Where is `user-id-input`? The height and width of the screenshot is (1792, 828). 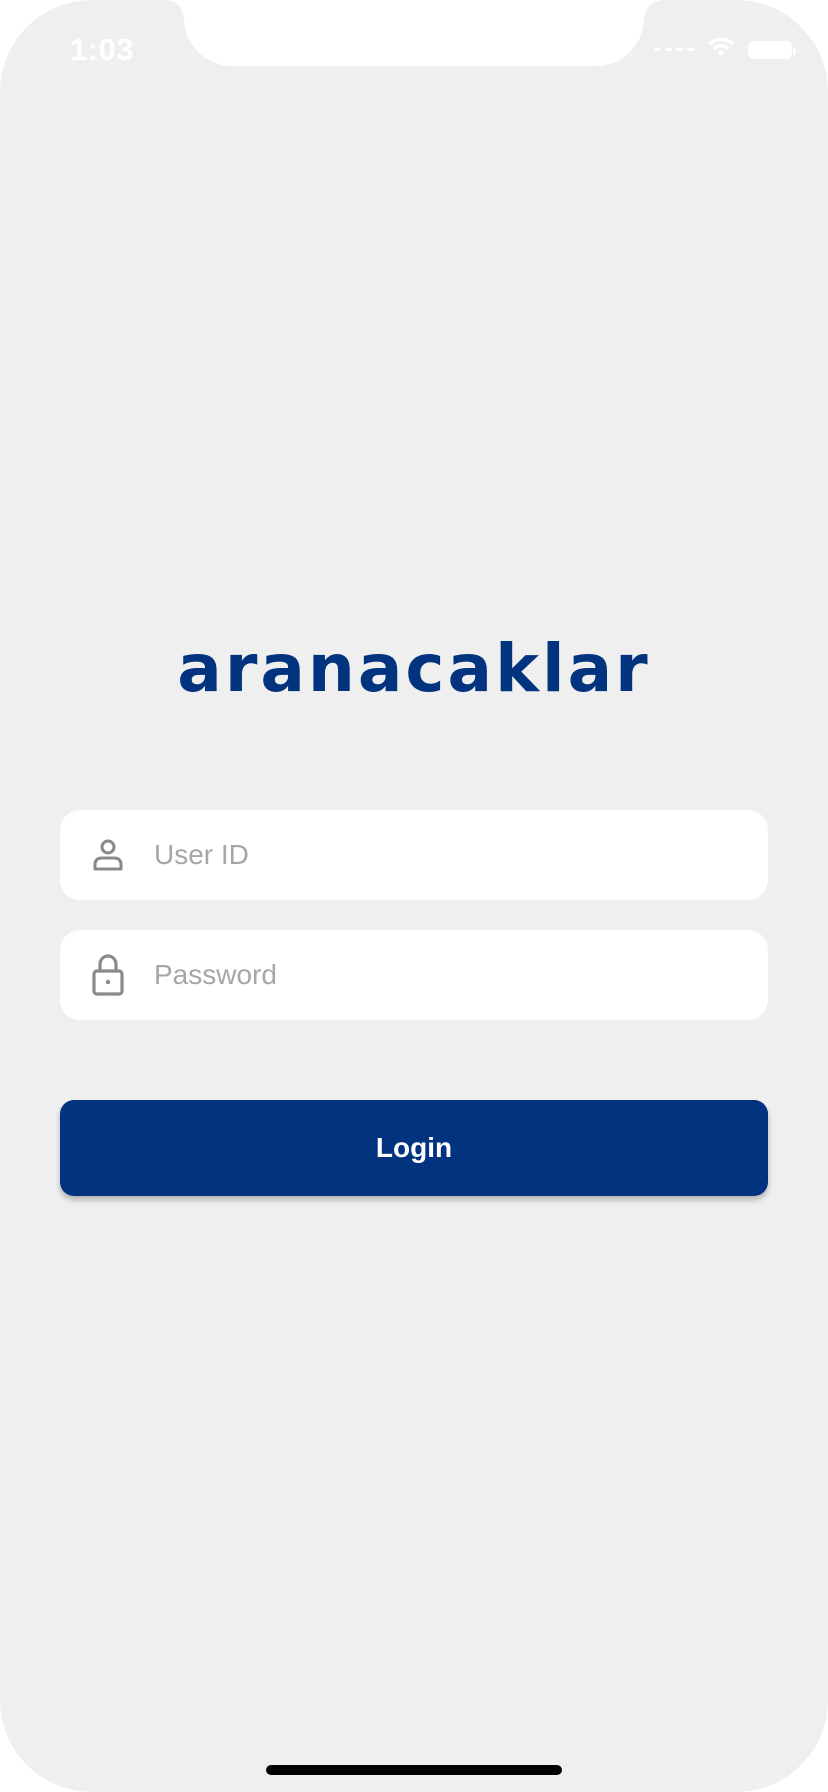 user-id-input is located at coordinates (434, 855).